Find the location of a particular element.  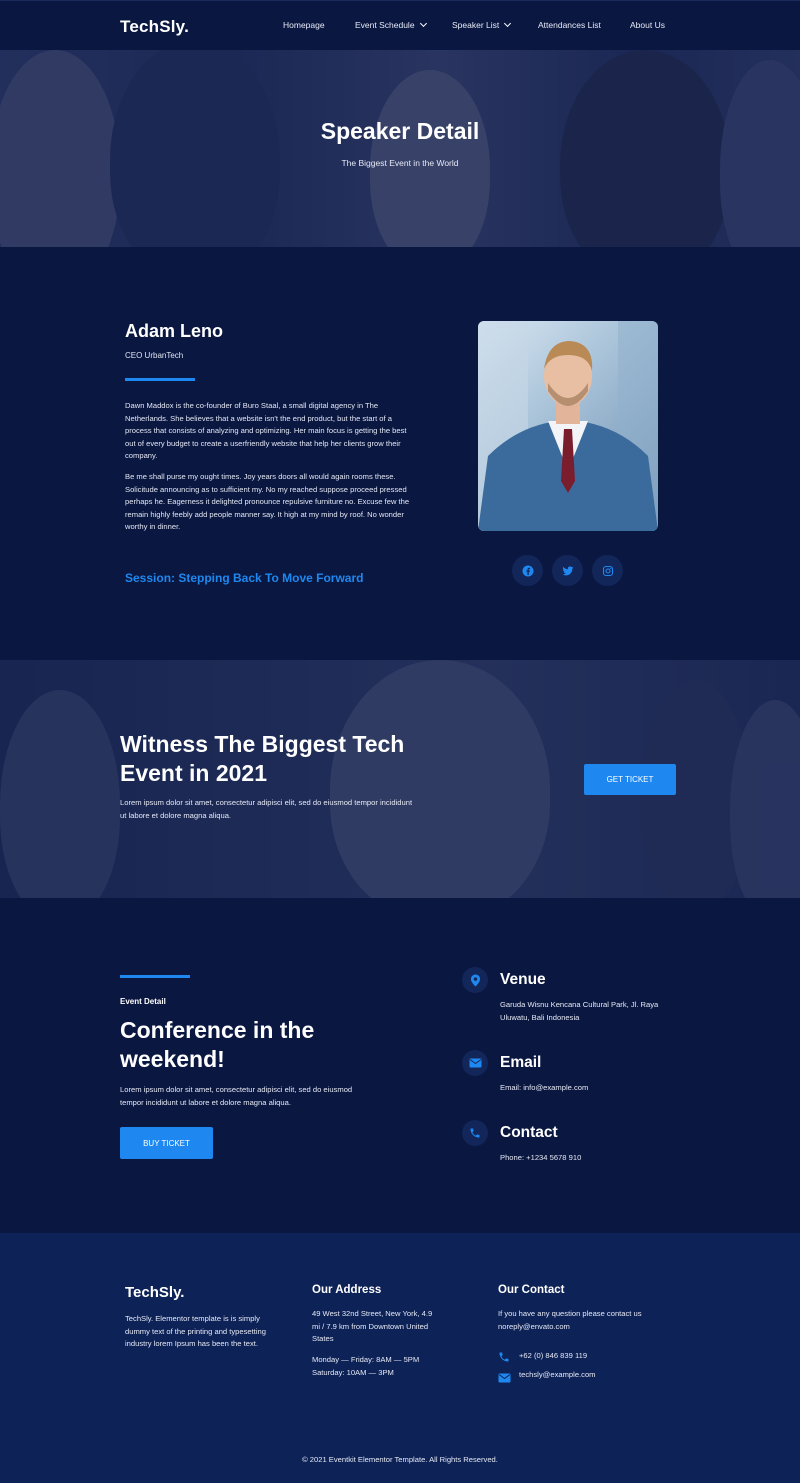

page-subtitle: The Biggest Event in the World is located at coordinates (400, 163).